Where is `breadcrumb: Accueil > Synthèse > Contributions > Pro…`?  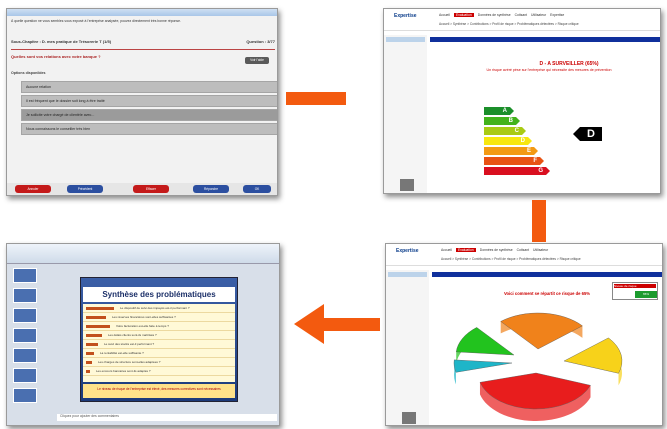
breadcrumb: Accueil > Synthèse > Contributions > Pro… is located at coordinates (509, 24).